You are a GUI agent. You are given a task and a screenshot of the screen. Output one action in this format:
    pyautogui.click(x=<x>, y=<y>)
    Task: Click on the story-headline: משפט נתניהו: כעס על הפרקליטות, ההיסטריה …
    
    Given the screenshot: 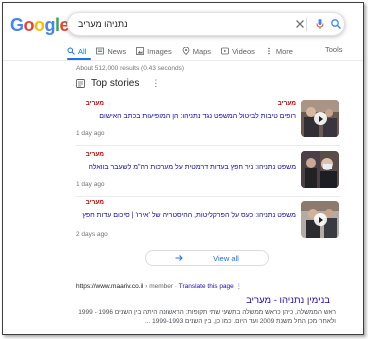 What is the action you would take?
    pyautogui.click(x=181, y=215)
    